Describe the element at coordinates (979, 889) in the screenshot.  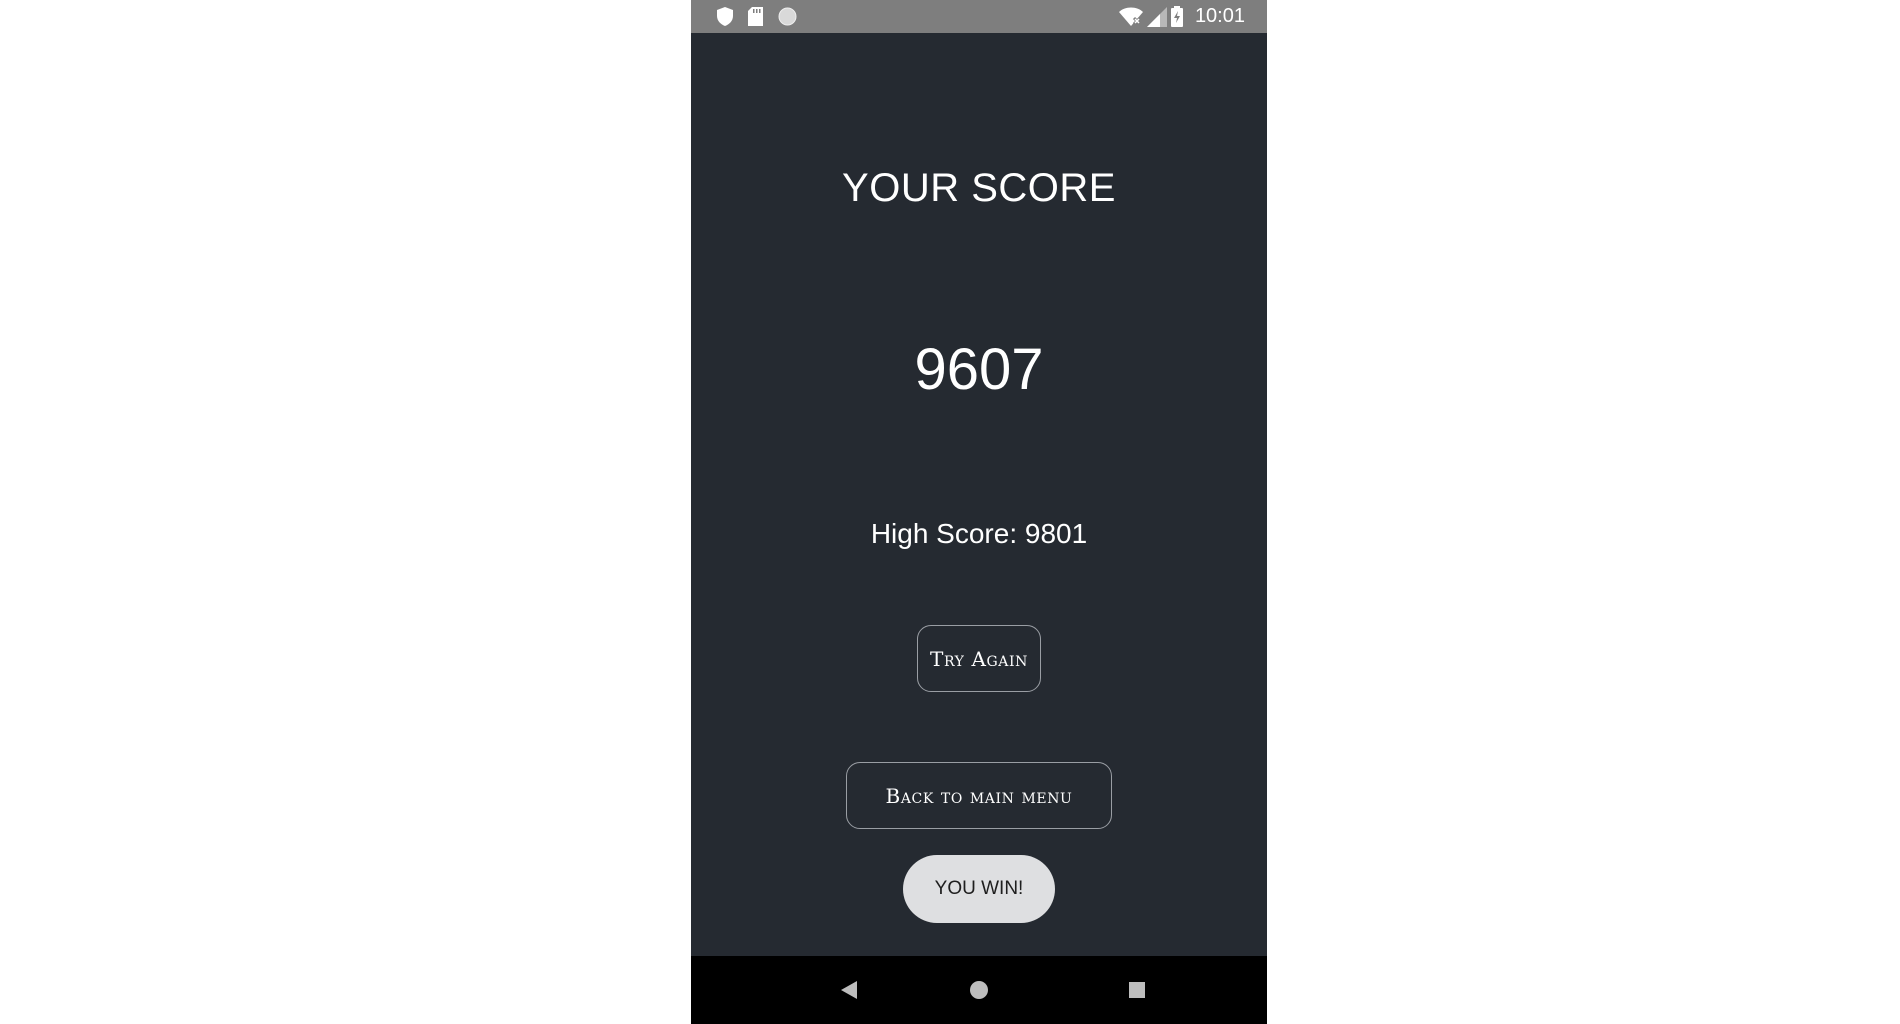
I see `you-win-button: YOU WIN!` at that location.